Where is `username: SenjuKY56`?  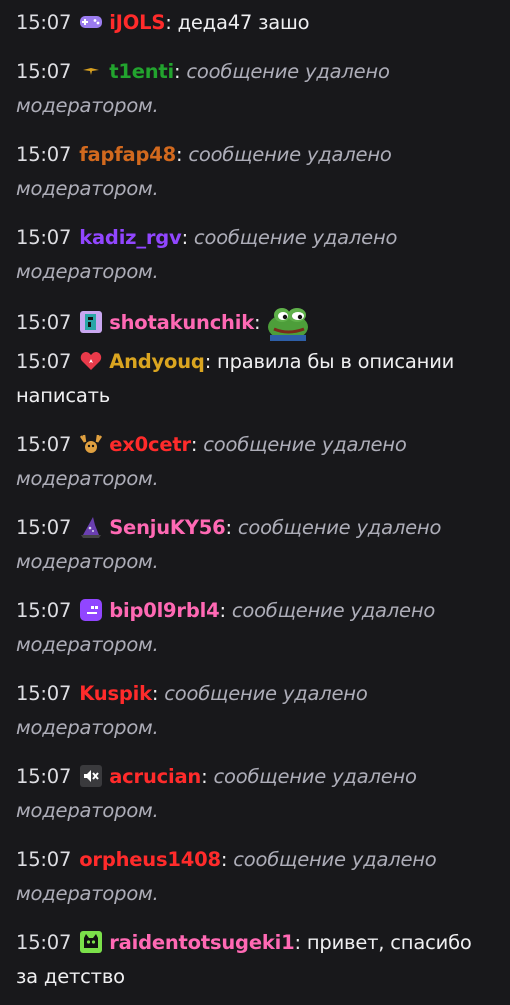 username: SenjuKY56 is located at coordinates (167, 527).